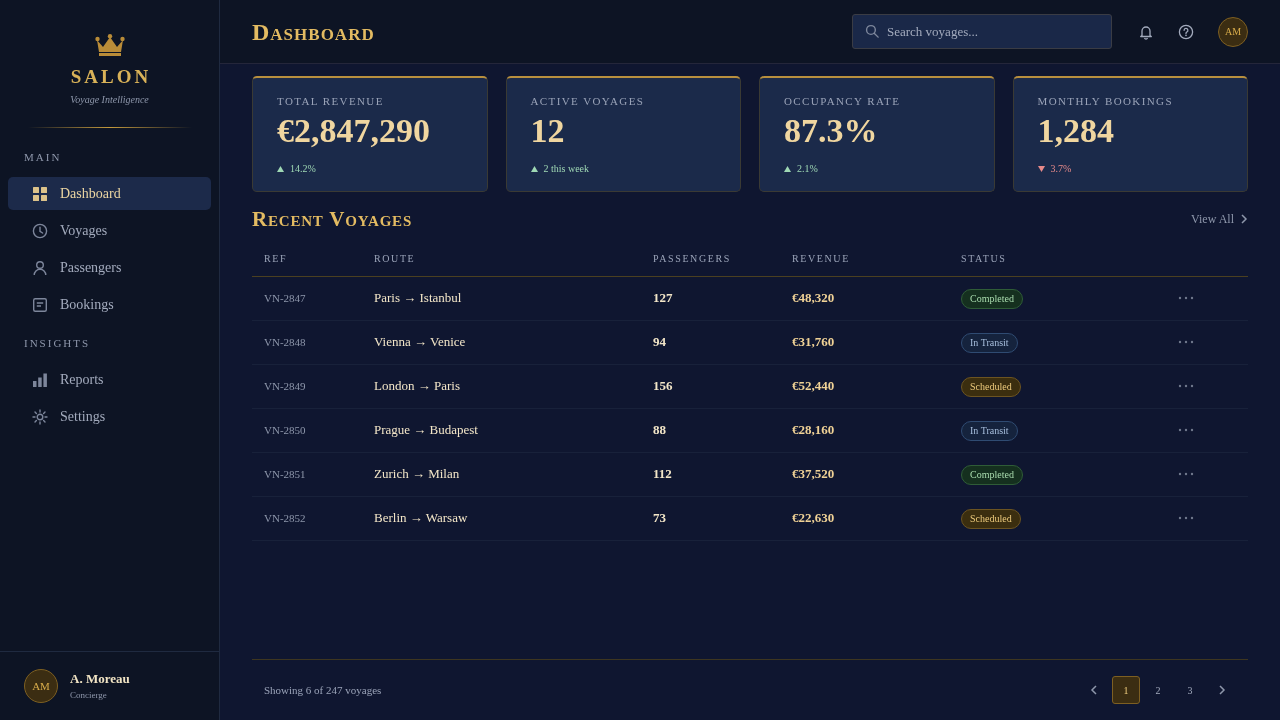 This screenshot has width=1280, height=720. I want to click on table-cell: Zurich → Milan, so click(501, 474).